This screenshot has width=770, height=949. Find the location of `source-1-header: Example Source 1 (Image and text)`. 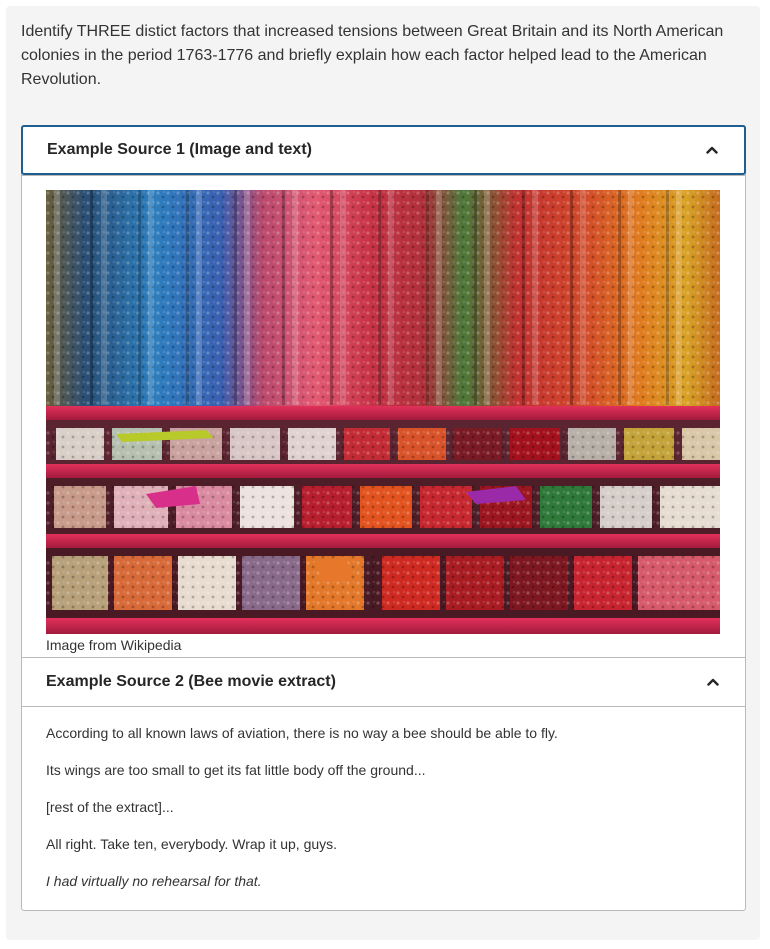

source-1-header: Example Source 1 (Image and text) is located at coordinates (383, 150).